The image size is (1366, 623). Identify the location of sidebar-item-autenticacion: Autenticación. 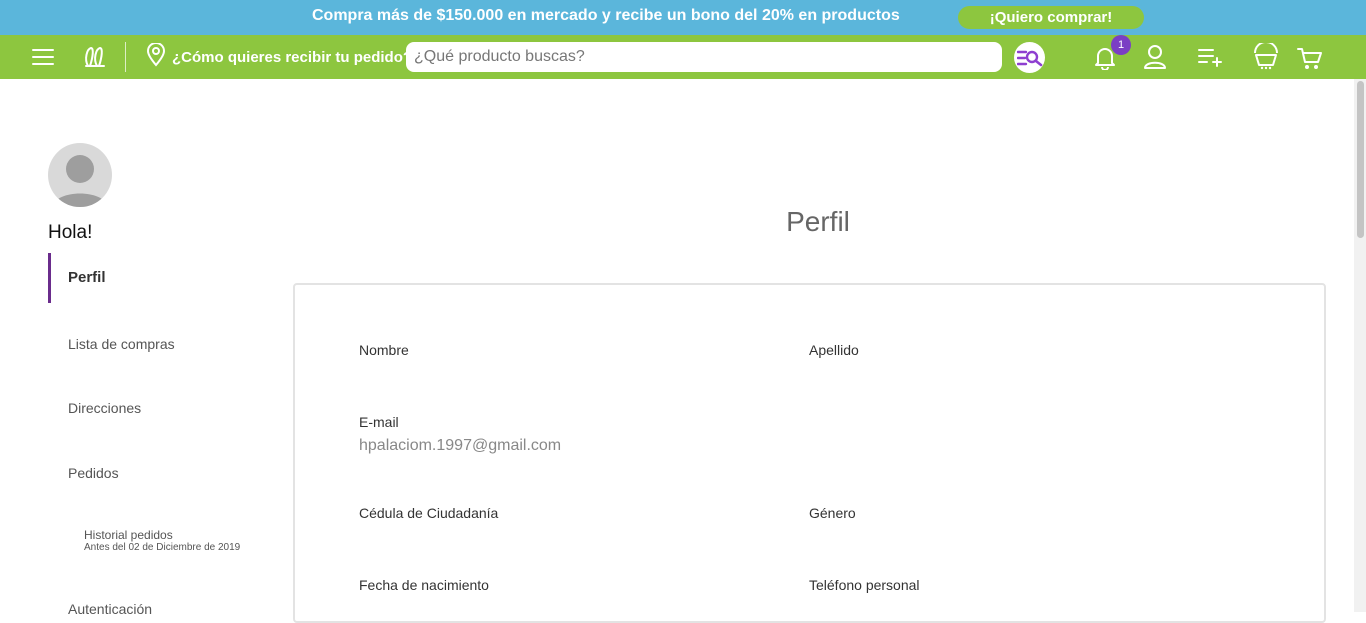
(110, 609).